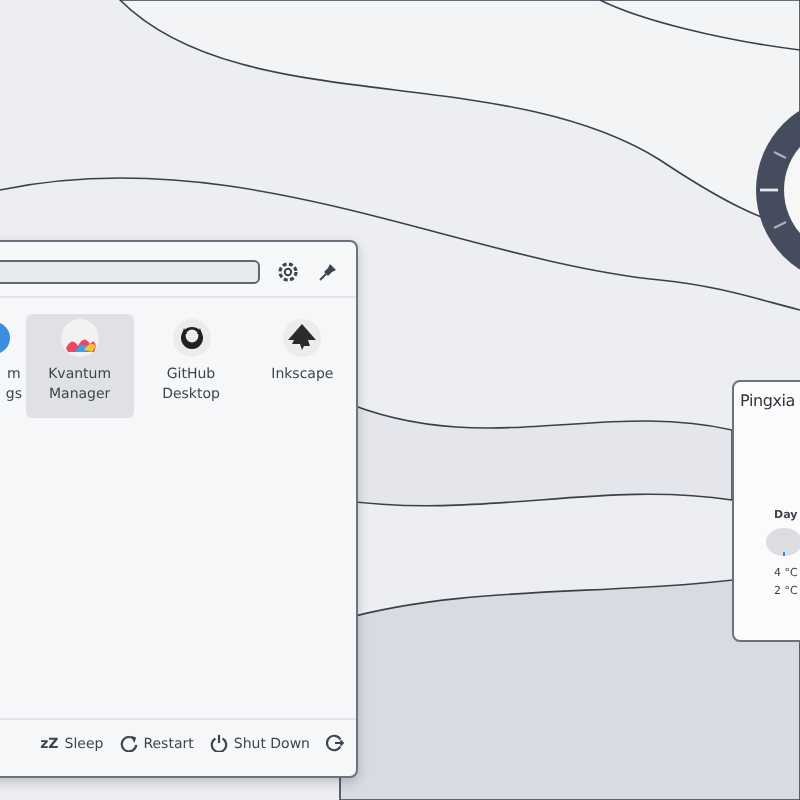 This screenshot has width=800, height=800. What do you see at coordinates (128, 743) in the screenshot?
I see `restart-icon` at bounding box center [128, 743].